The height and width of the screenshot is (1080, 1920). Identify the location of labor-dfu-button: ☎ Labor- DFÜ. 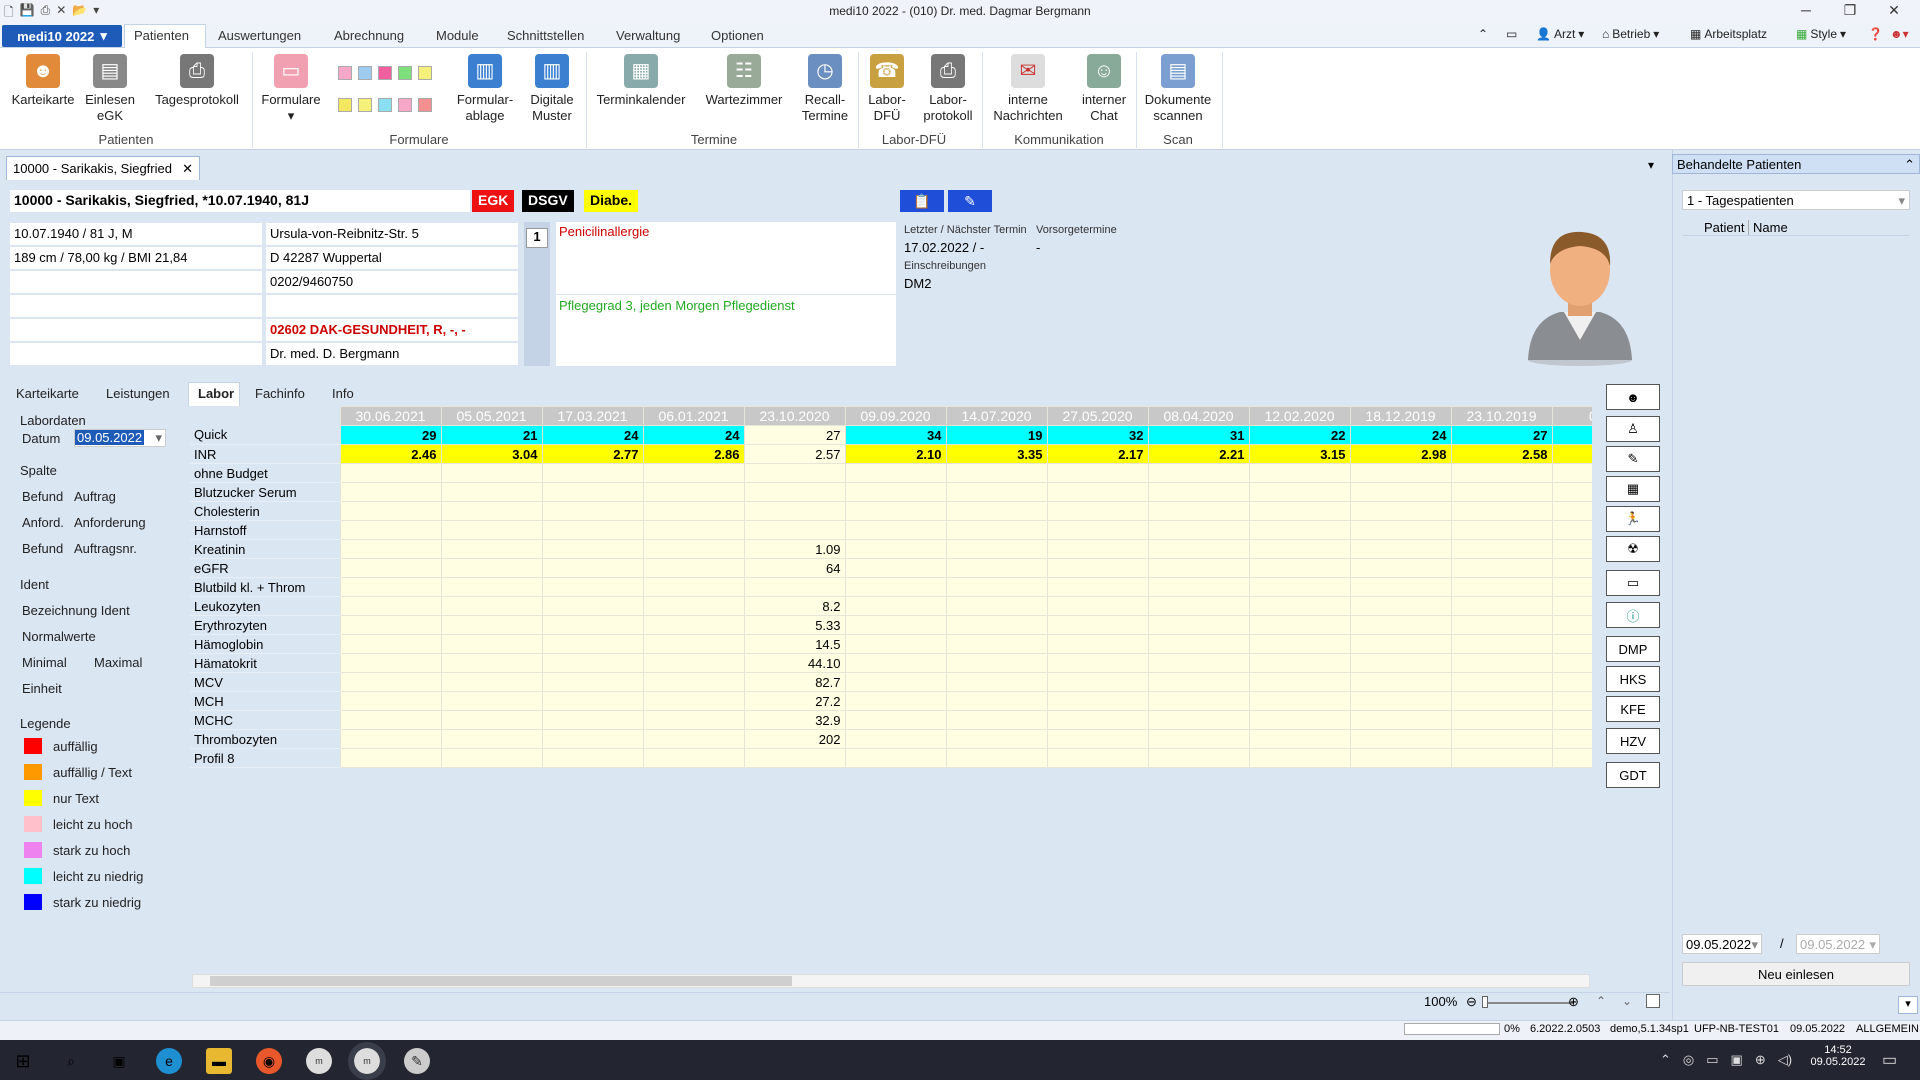
(887, 89).